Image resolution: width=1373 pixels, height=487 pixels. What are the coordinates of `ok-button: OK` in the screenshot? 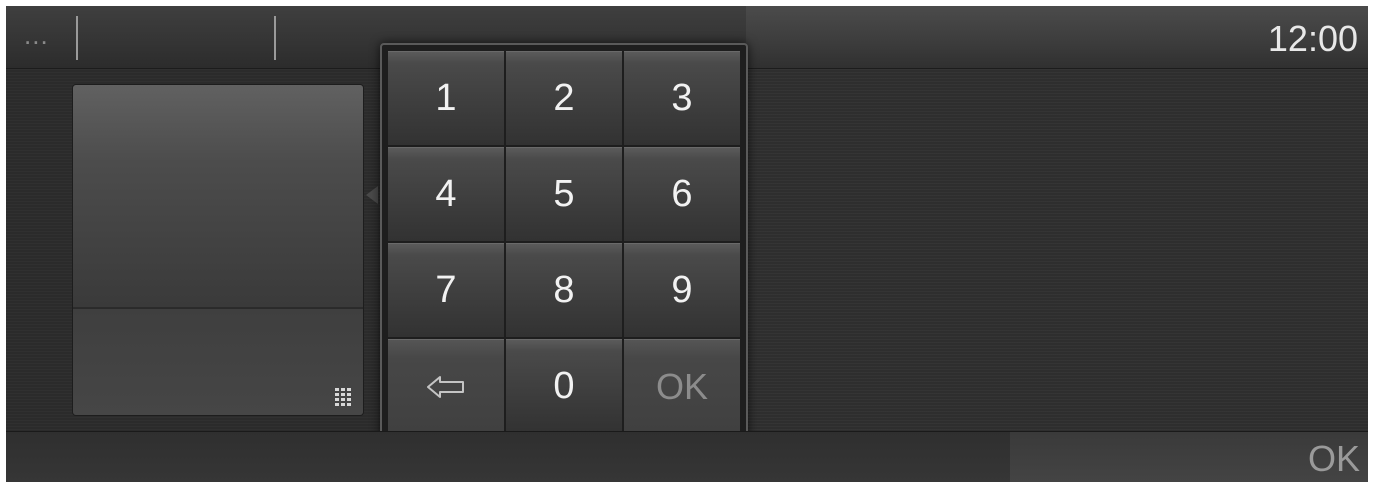 It's located at (1334, 459).